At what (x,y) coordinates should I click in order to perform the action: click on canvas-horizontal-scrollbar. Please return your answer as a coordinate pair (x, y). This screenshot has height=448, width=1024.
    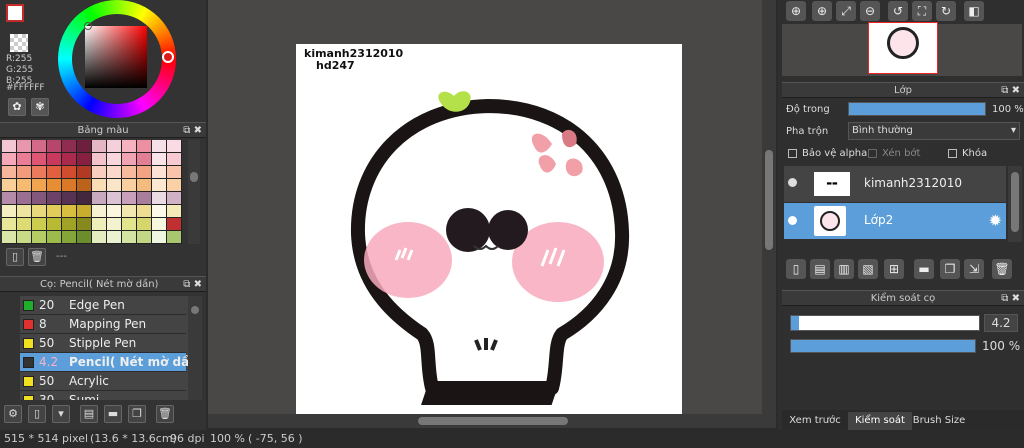
    Looking at the image, I should click on (492, 421).